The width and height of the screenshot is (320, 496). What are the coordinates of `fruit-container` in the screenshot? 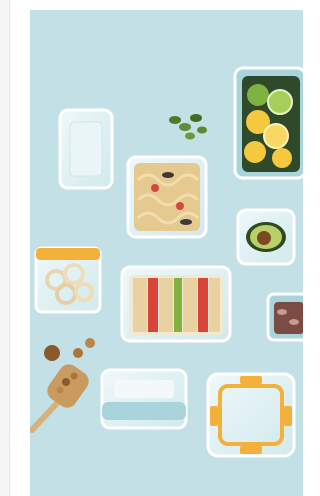 It's located at (268, 123).